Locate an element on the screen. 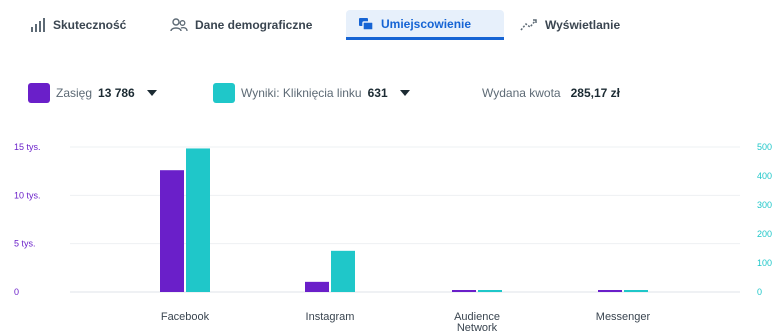 Image resolution: width=784 pixels, height=333 pixels. tab-label: Umiejscowienie is located at coordinates (426, 23).